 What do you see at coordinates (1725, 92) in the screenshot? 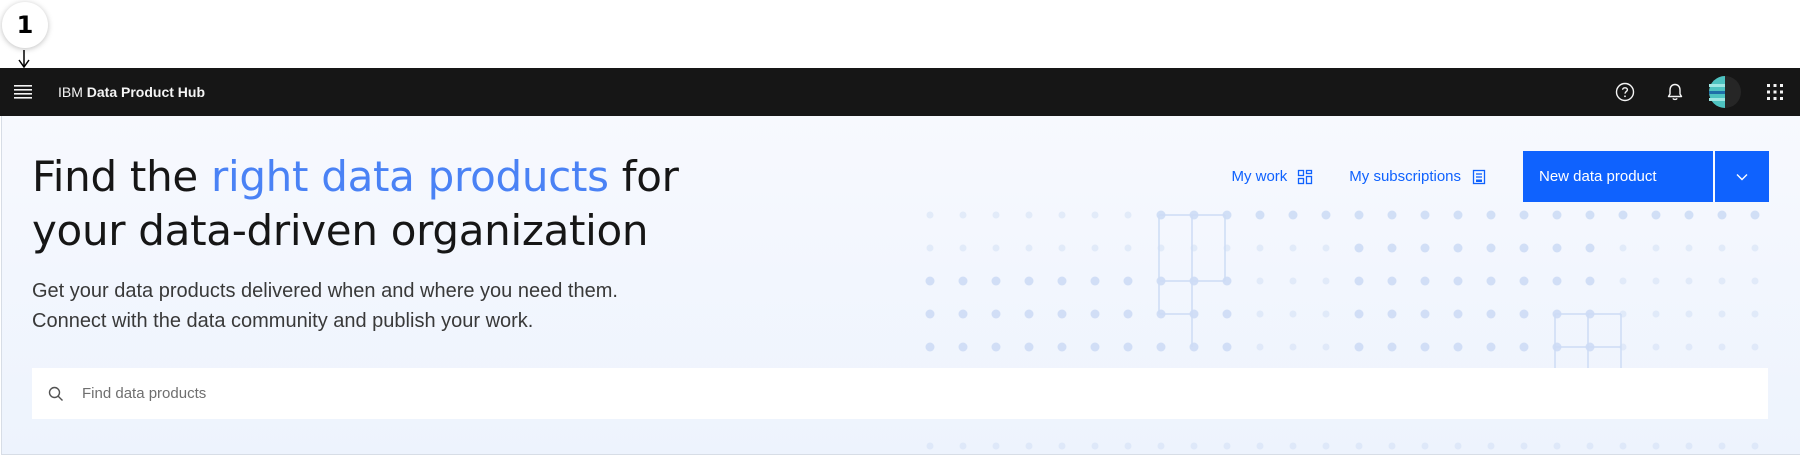
I see `user-avatar-button` at bounding box center [1725, 92].